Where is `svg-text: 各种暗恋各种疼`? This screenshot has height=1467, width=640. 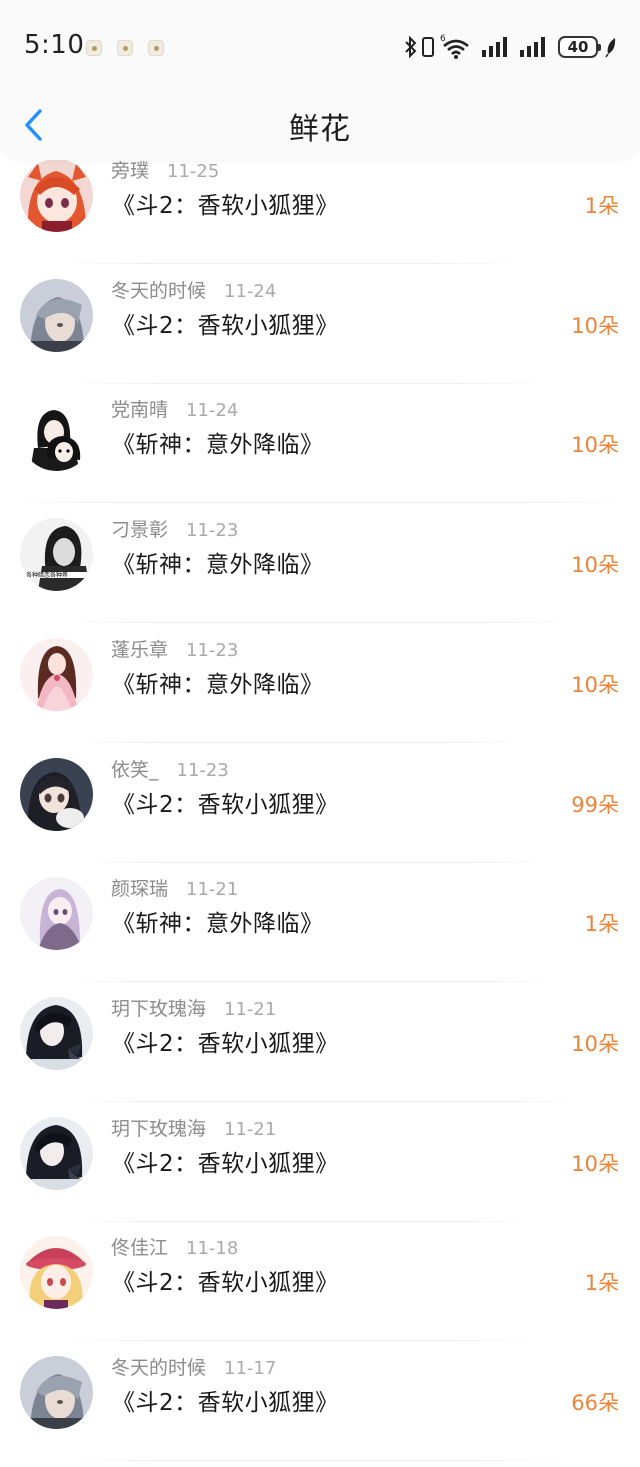
svg-text: 各种暗恋各种疼 is located at coordinates (47, 575).